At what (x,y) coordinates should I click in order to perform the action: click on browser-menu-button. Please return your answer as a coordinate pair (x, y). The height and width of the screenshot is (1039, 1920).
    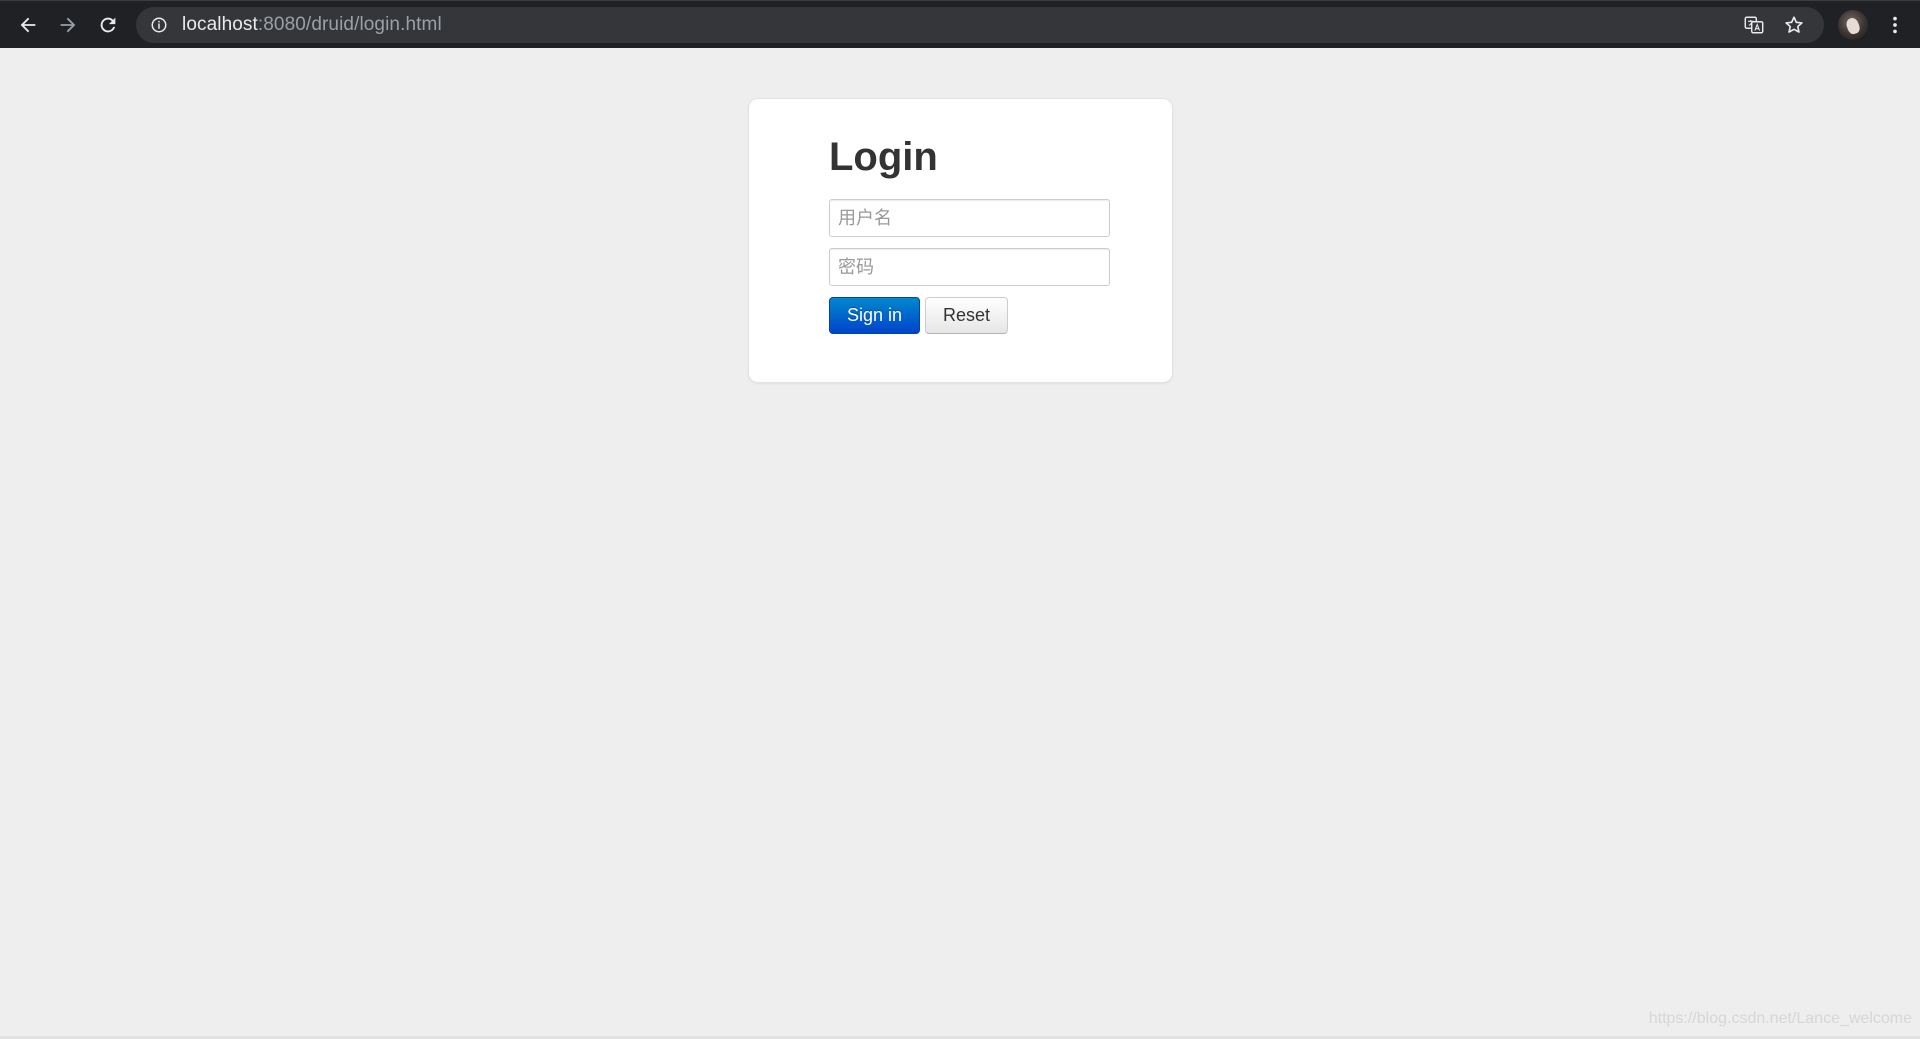
    Looking at the image, I should click on (1895, 25).